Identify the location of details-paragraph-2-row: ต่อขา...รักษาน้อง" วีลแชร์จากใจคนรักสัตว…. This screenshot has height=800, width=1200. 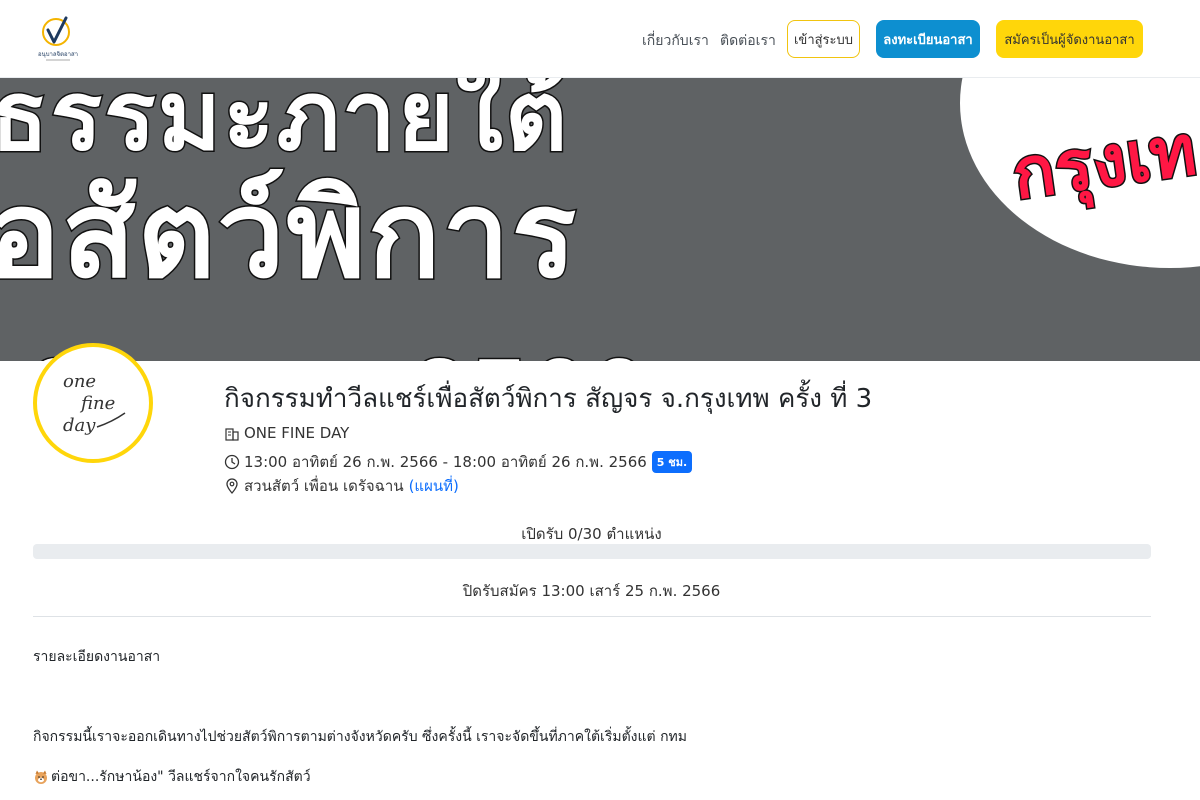
(172, 777).